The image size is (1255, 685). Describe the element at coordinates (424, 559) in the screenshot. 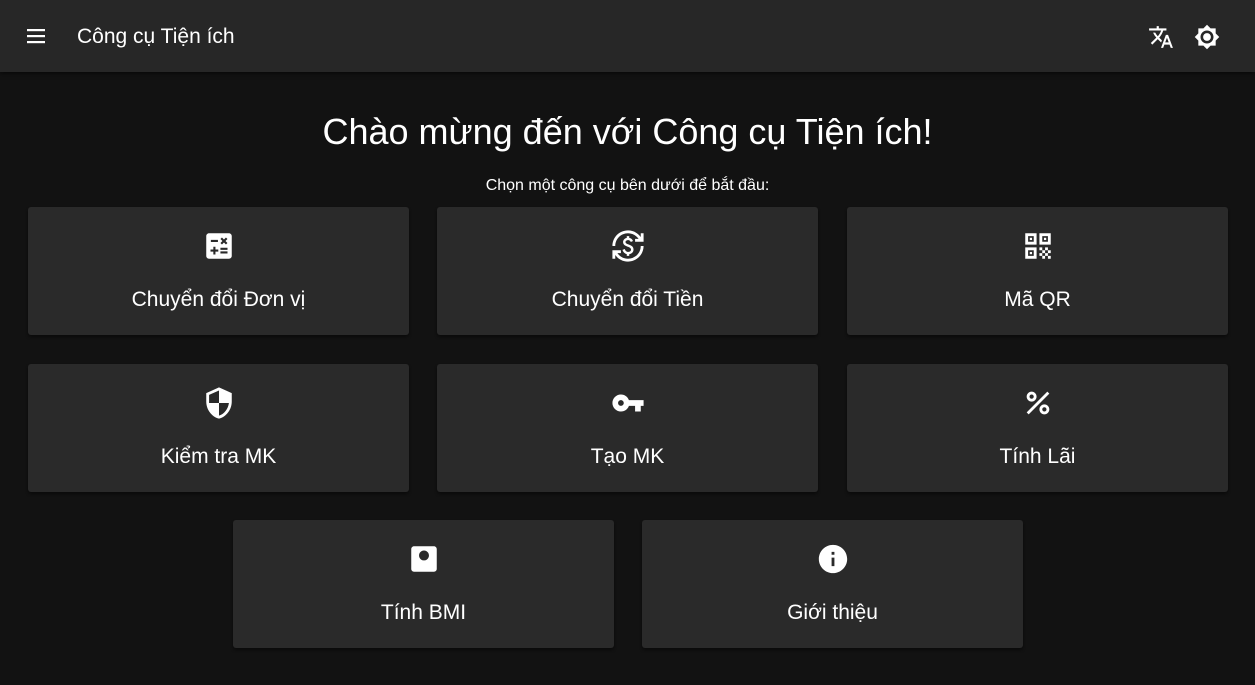

I see `scale-icon` at that location.